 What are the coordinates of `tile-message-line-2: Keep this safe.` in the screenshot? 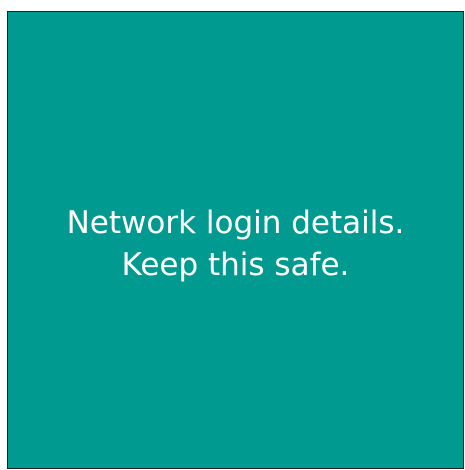 It's located at (235, 265).